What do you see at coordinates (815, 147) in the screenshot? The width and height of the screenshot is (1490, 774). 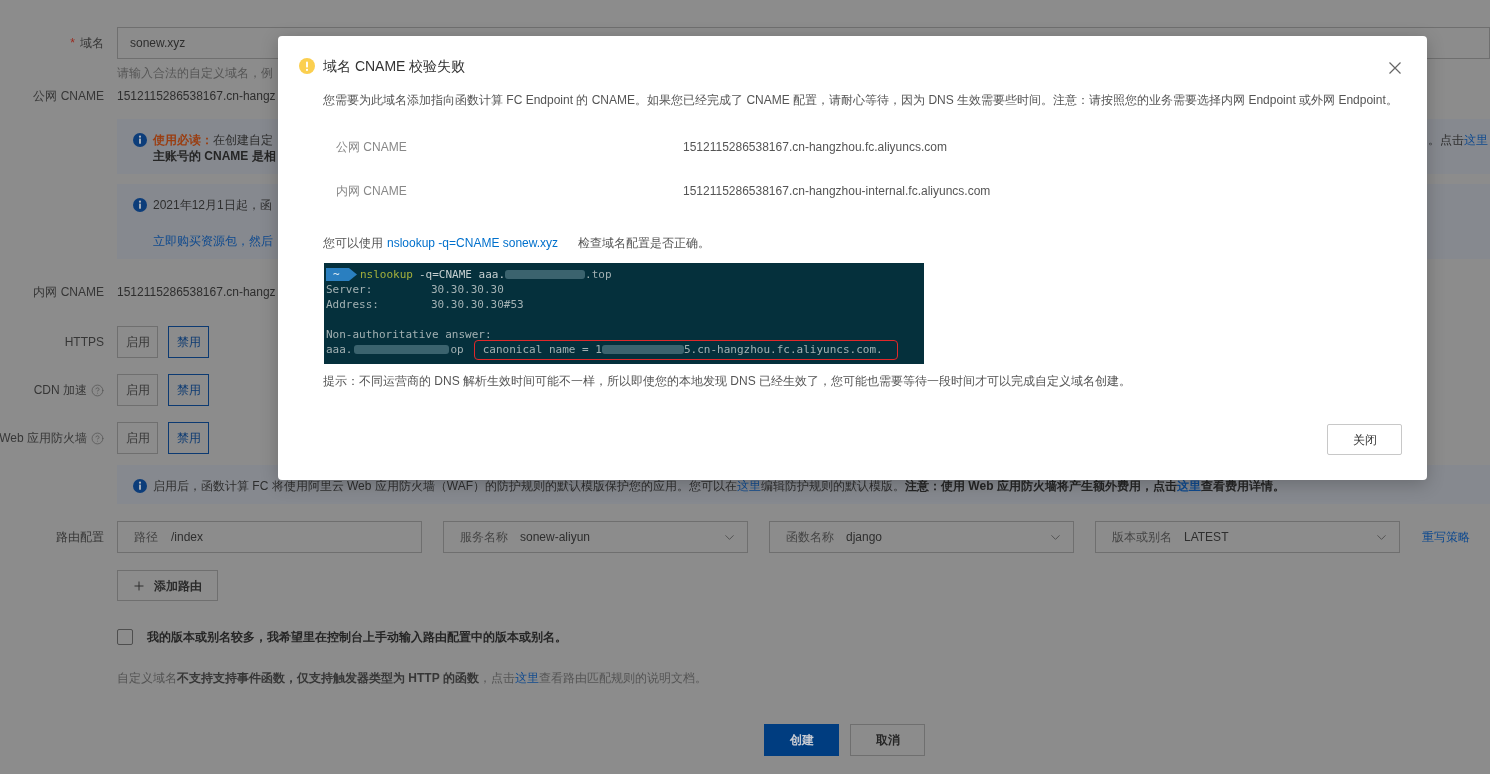 I see `cname-value: 1512115286538167.cn-hangzhou.fc.aliyuncs.com` at bounding box center [815, 147].